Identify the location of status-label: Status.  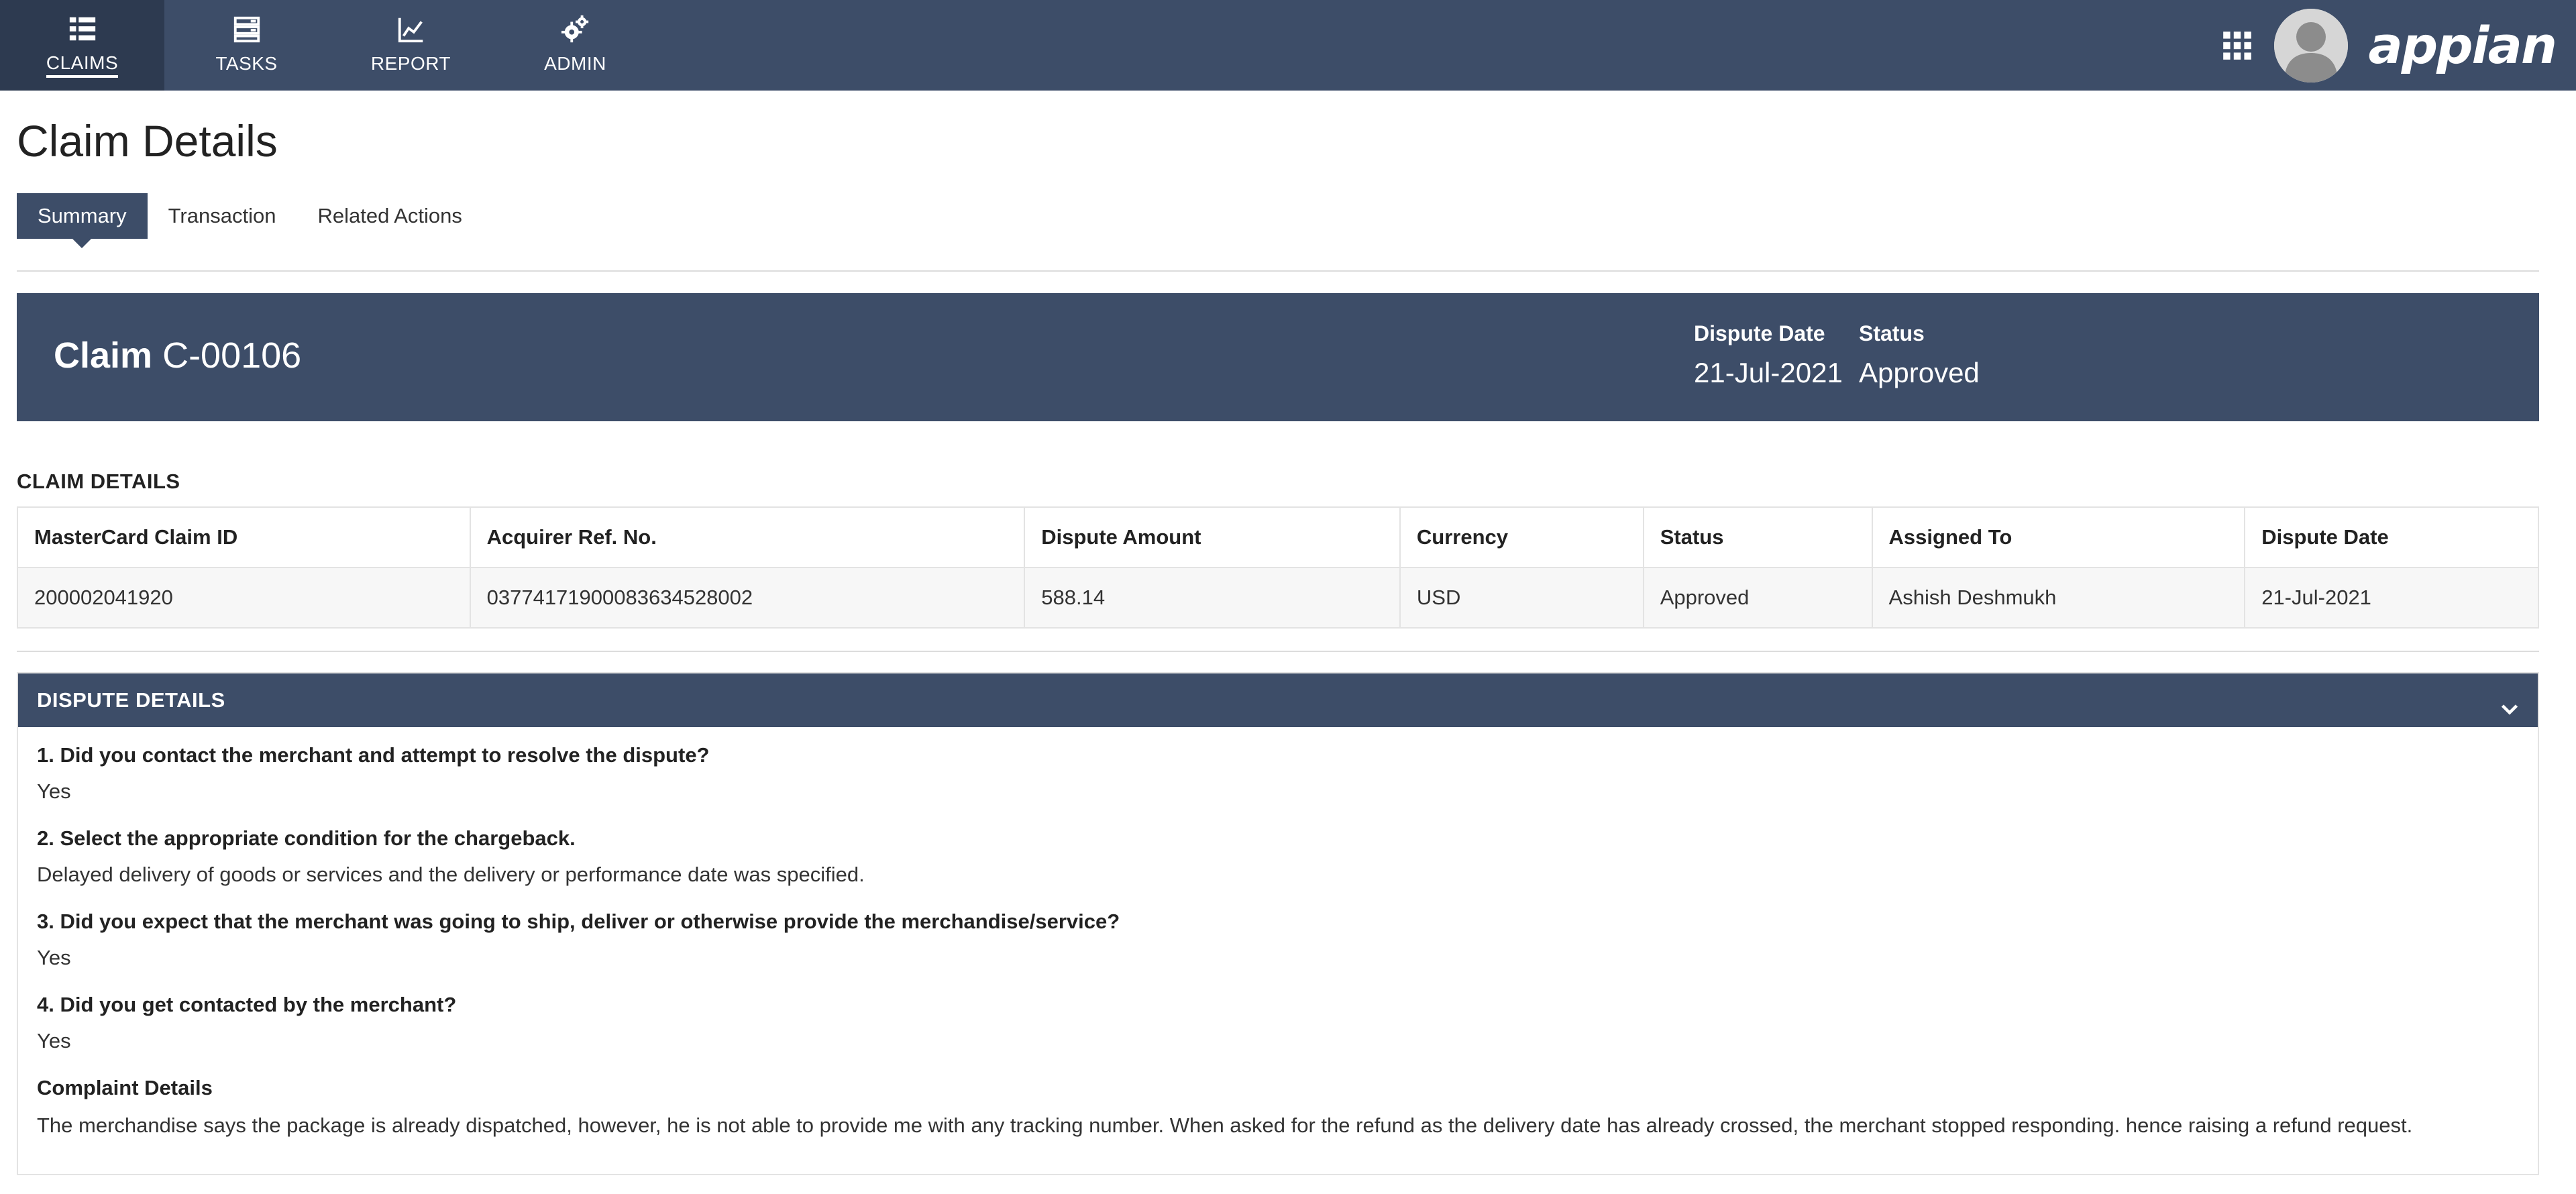
(1892, 333).